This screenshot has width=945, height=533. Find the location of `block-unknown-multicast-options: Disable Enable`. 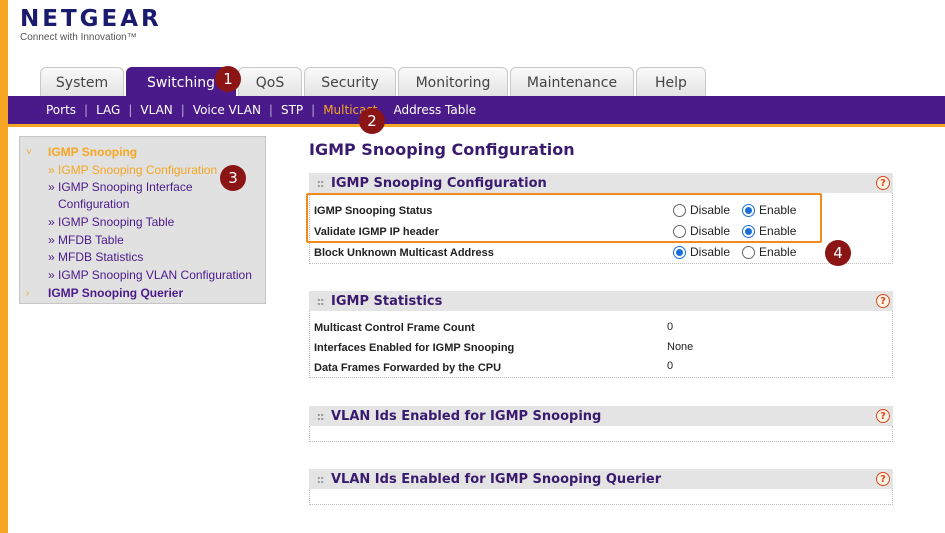

block-unknown-multicast-options: Disable Enable is located at coordinates (740, 252).